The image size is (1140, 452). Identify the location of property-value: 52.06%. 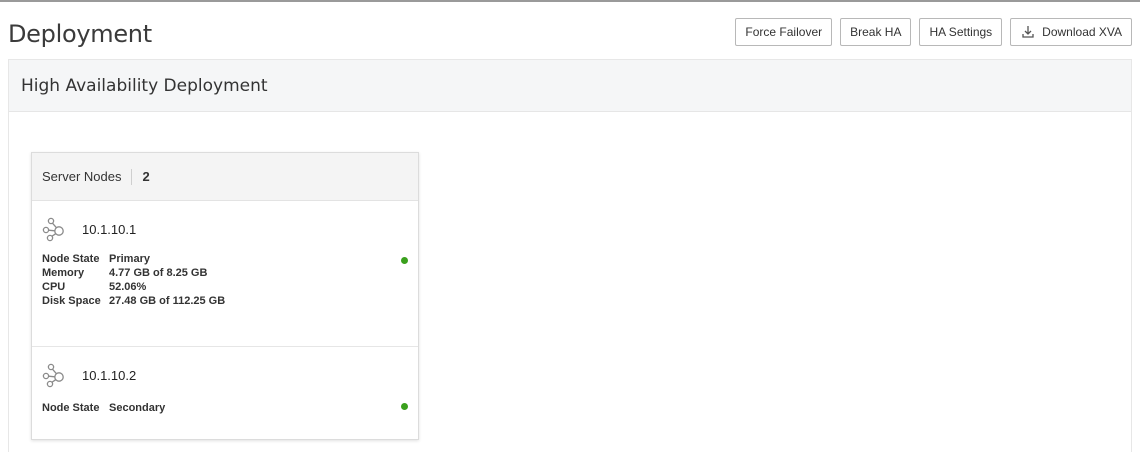
(128, 287).